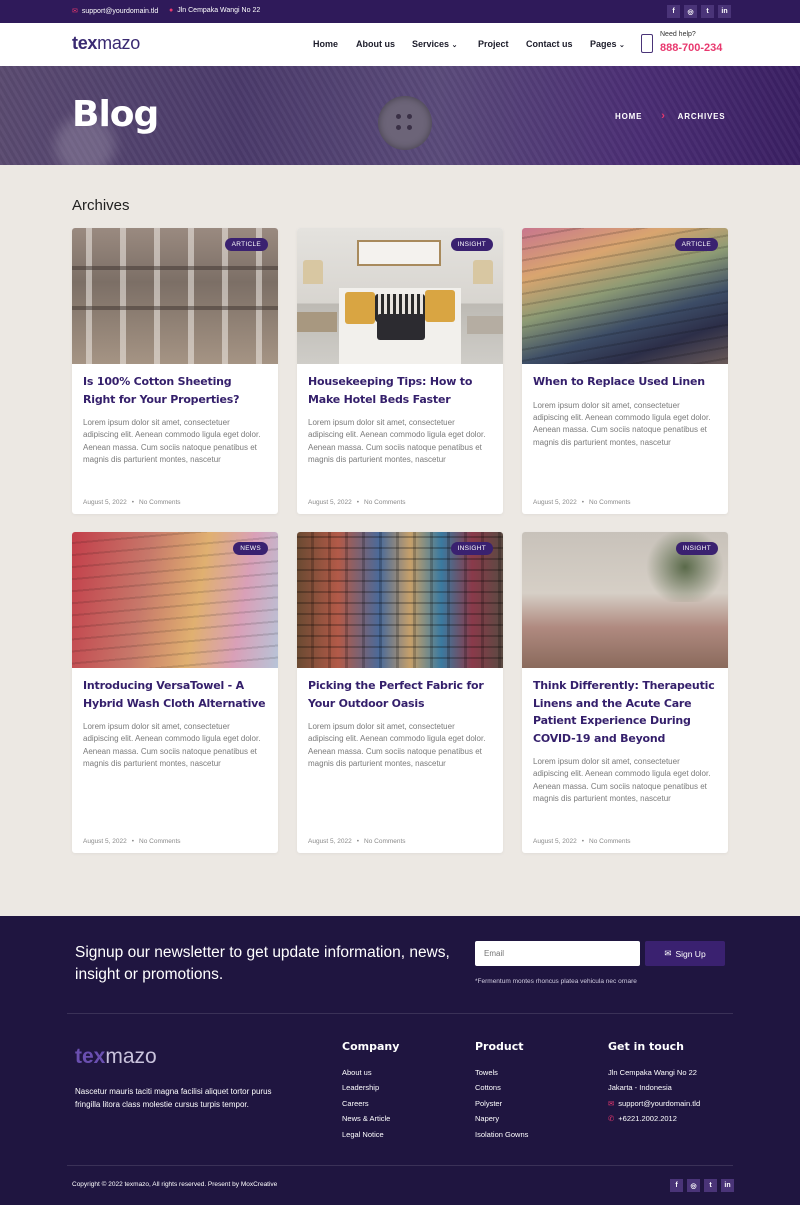 This screenshot has height=1205, width=800. Describe the element at coordinates (370, 1118) in the screenshot. I see `footer-link: News & Article` at that location.